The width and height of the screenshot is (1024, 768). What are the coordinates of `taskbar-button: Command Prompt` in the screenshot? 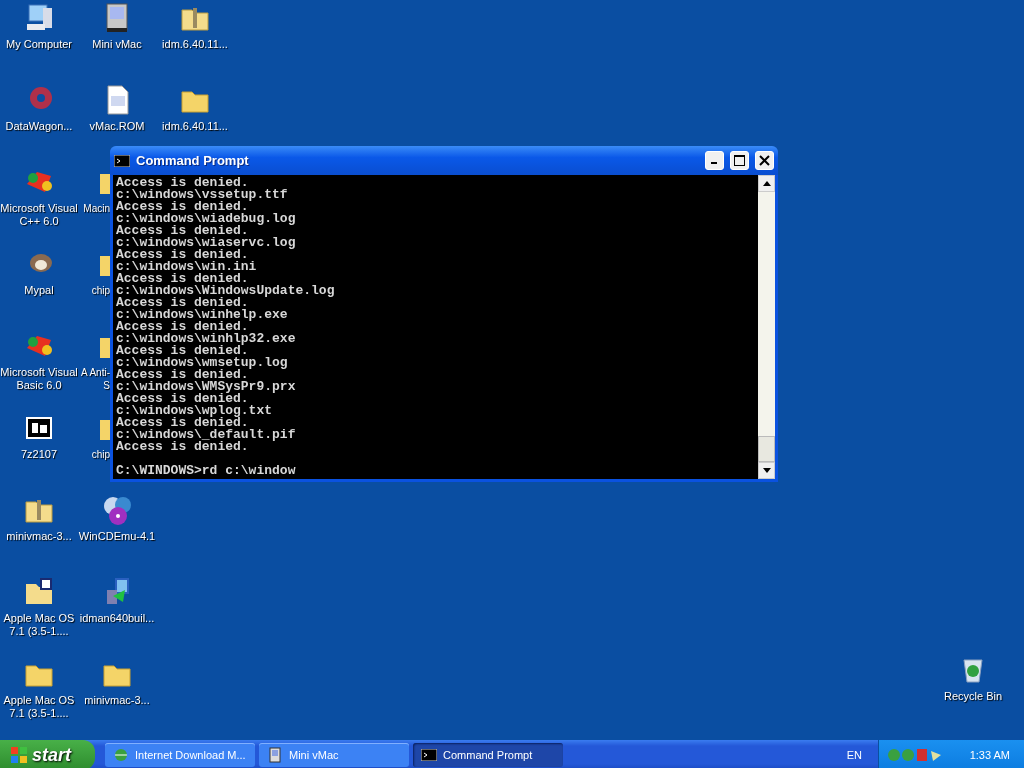 It's located at (488, 755).